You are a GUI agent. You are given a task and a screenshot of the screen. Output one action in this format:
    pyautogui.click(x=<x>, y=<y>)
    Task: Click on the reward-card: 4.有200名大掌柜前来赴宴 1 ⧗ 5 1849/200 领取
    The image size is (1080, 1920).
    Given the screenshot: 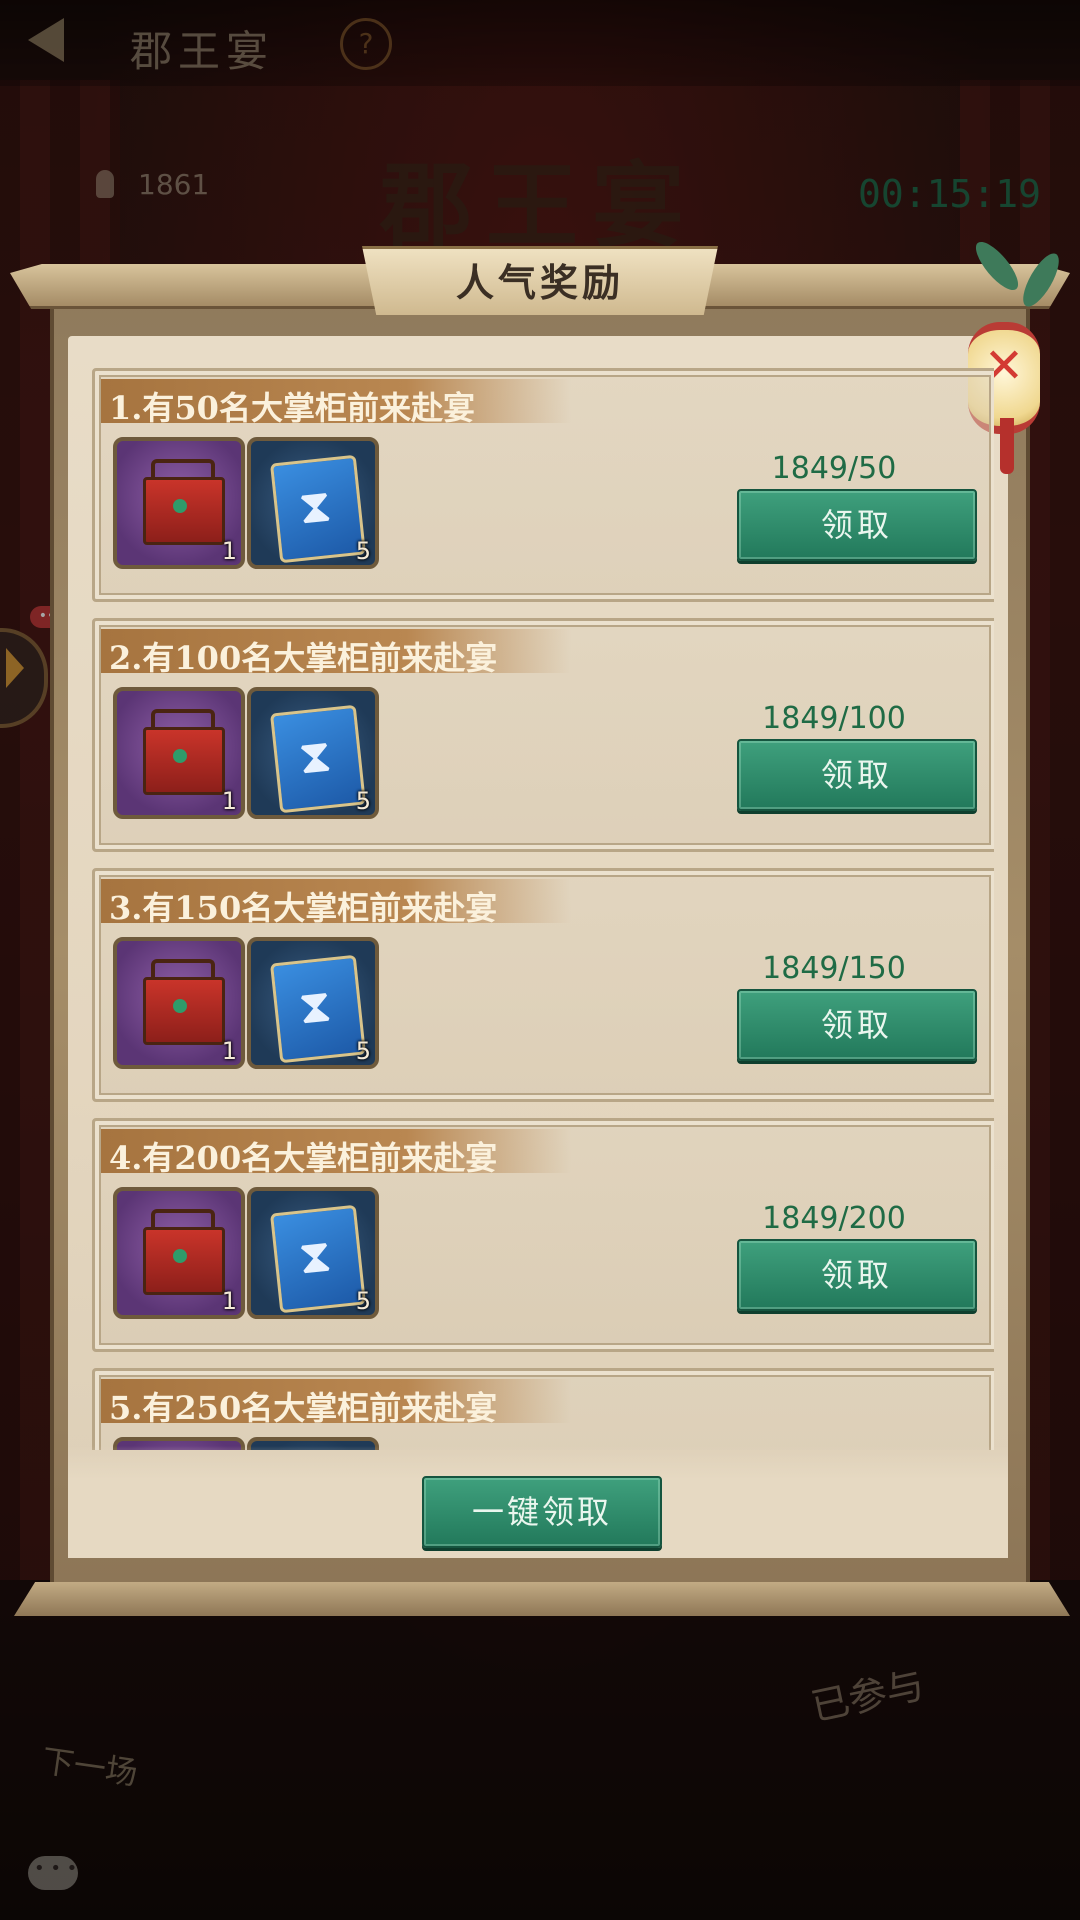 What is the action you would take?
    pyautogui.click(x=543, y=1235)
    